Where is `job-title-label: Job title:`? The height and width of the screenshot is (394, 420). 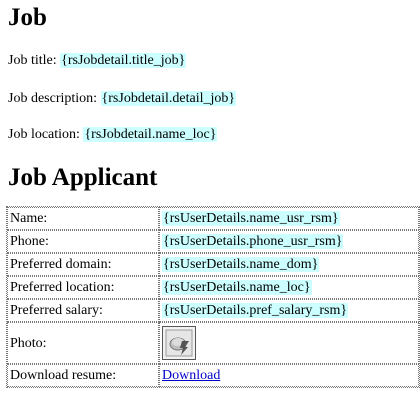 job-title-label: Job title: is located at coordinates (32, 60).